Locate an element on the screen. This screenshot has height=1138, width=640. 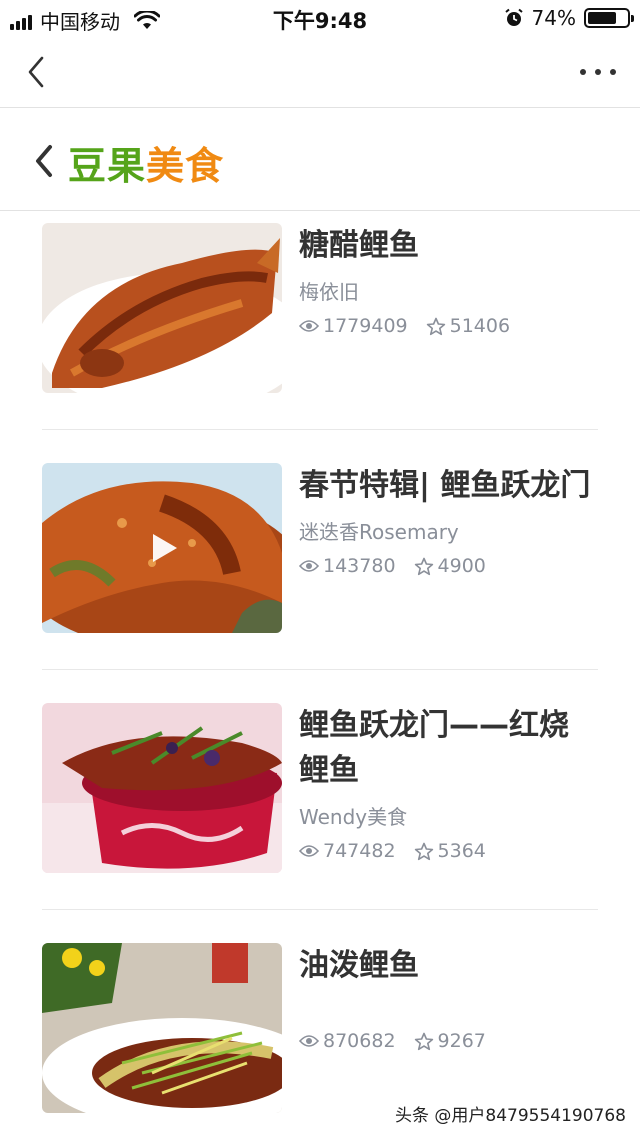
battery-percent: 74% is located at coordinates (553, 18).